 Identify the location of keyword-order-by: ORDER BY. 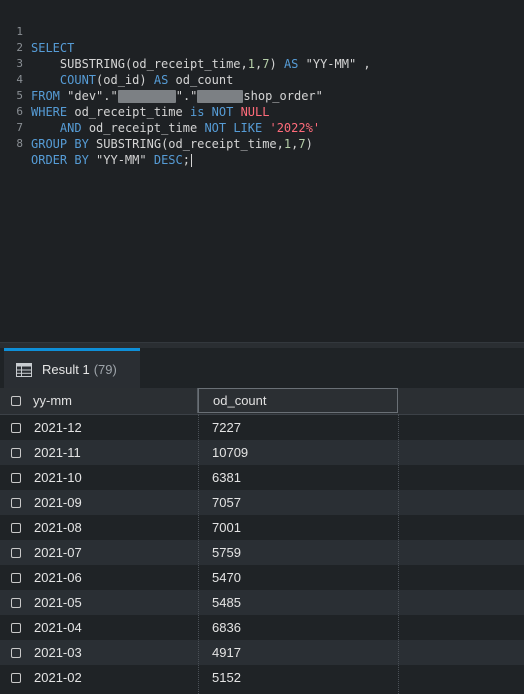
(60, 160).